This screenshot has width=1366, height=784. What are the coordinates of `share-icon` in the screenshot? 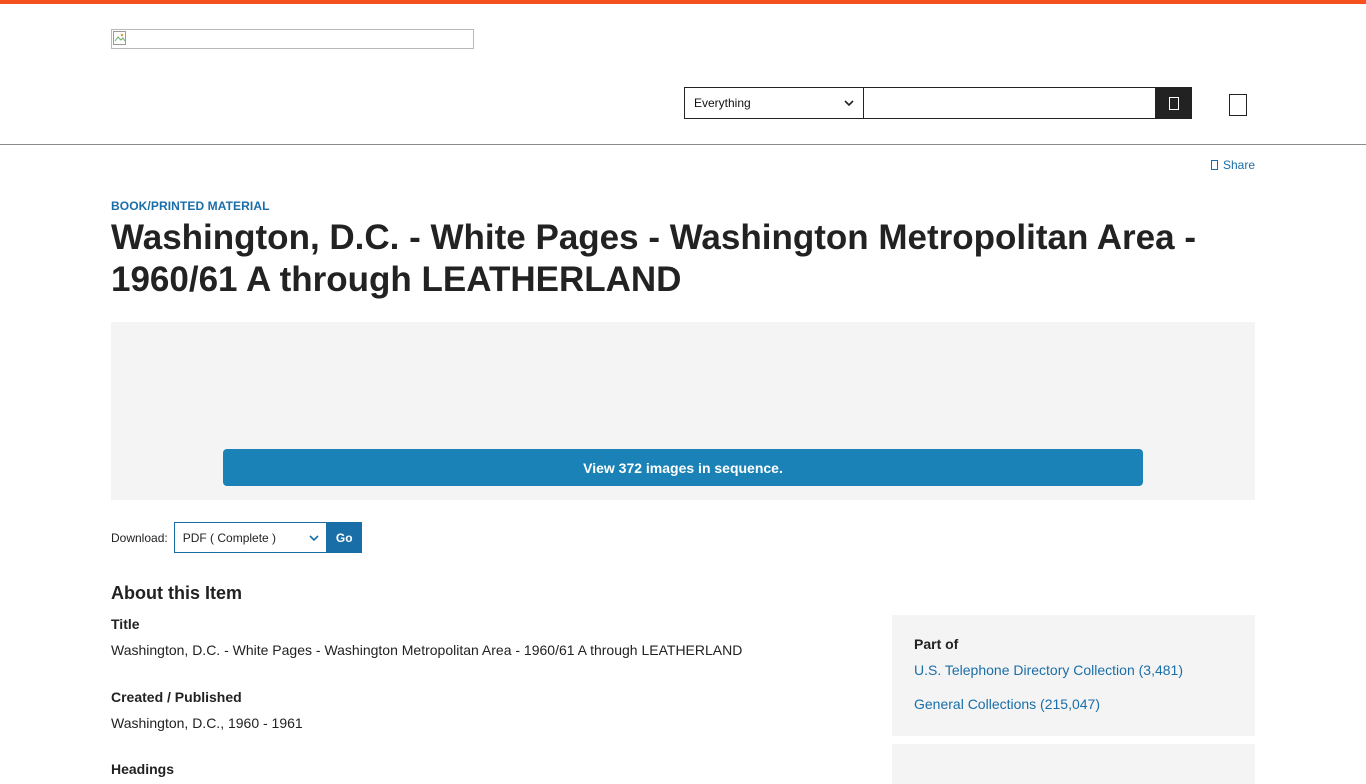 It's located at (1214, 165).